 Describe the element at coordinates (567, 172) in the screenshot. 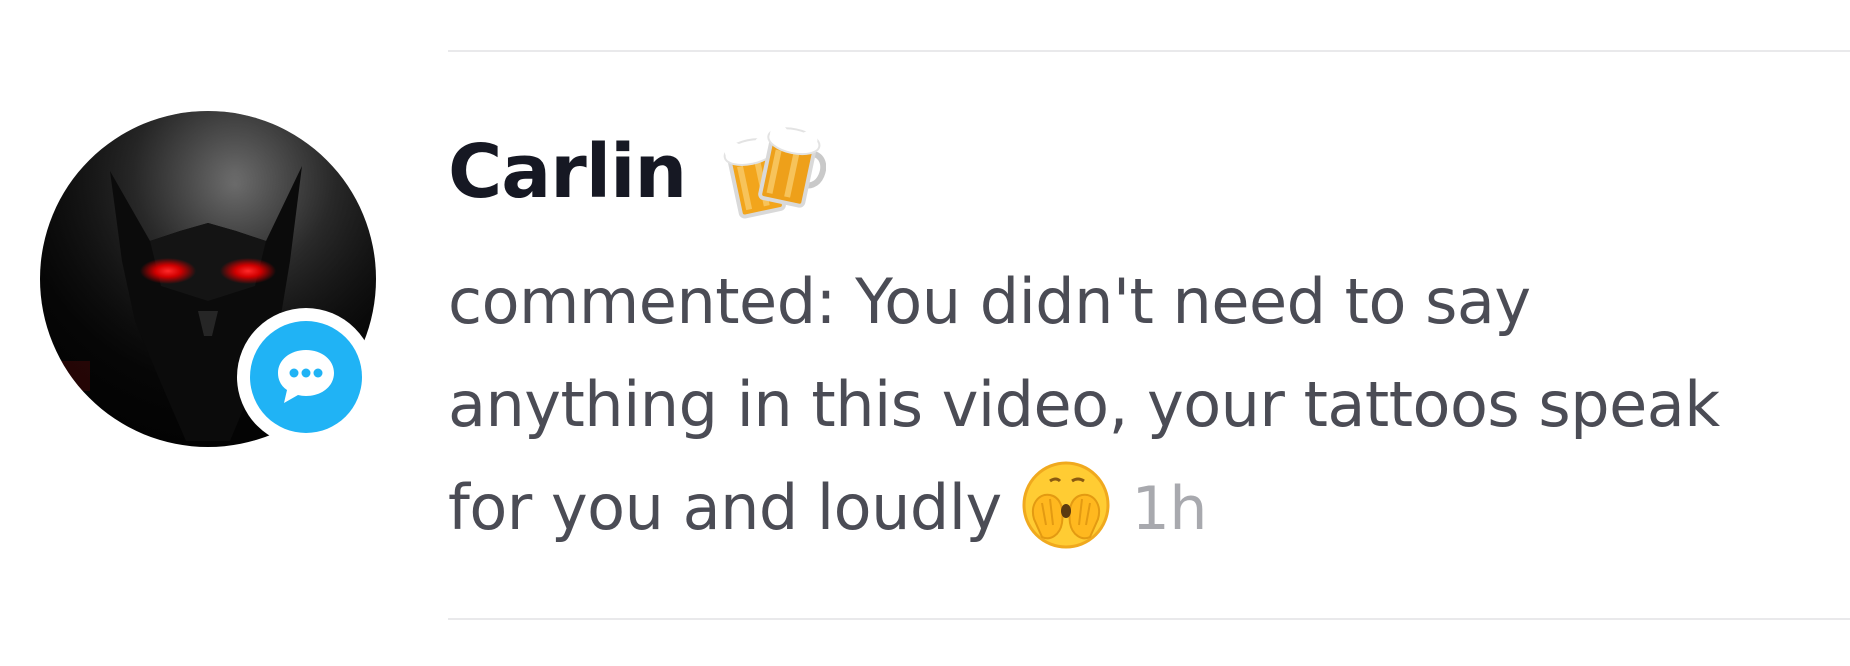

I see `username: Carlin` at that location.